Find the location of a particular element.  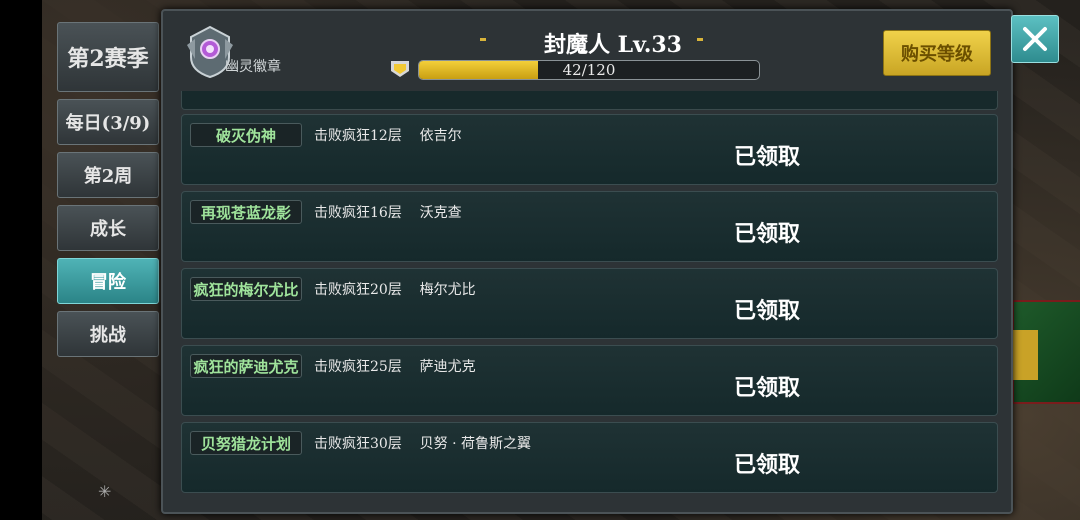

quest-row: 疯狂的梅尔尤比 击败疯狂20层 梅尔尤比已领取 is located at coordinates (589, 303).